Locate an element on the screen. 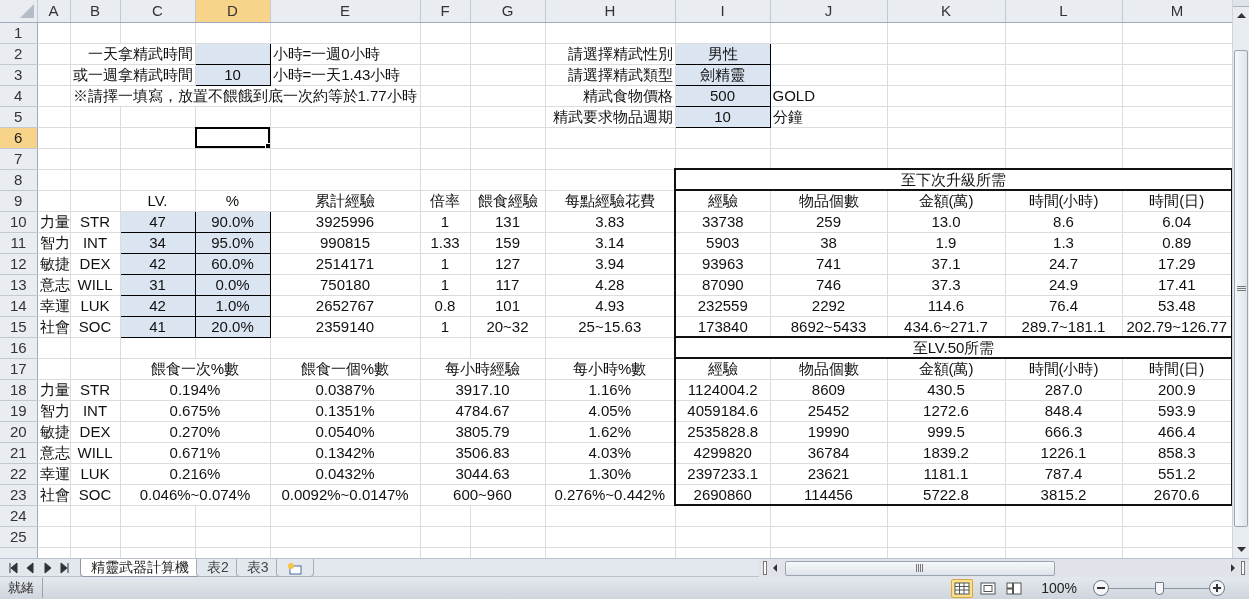  split-handle is located at coordinates (1241, 3).